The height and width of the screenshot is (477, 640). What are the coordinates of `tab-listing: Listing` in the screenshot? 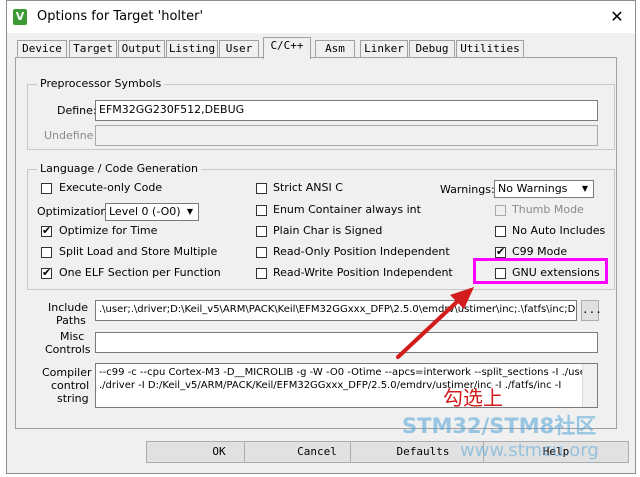 It's located at (192, 48).